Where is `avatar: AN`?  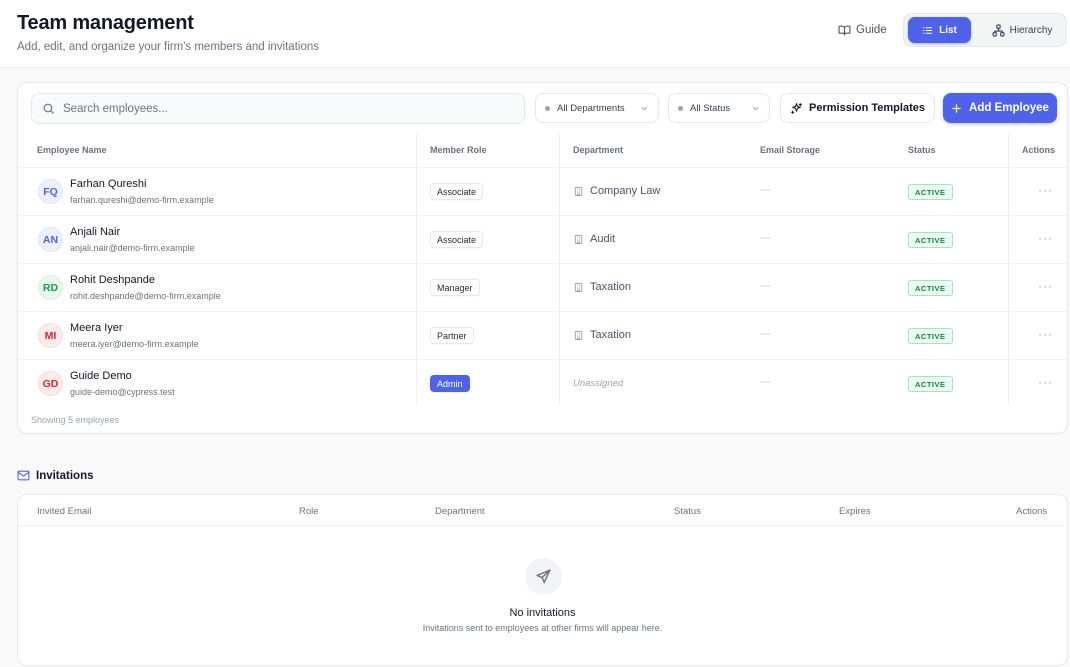
avatar: AN is located at coordinates (50, 239).